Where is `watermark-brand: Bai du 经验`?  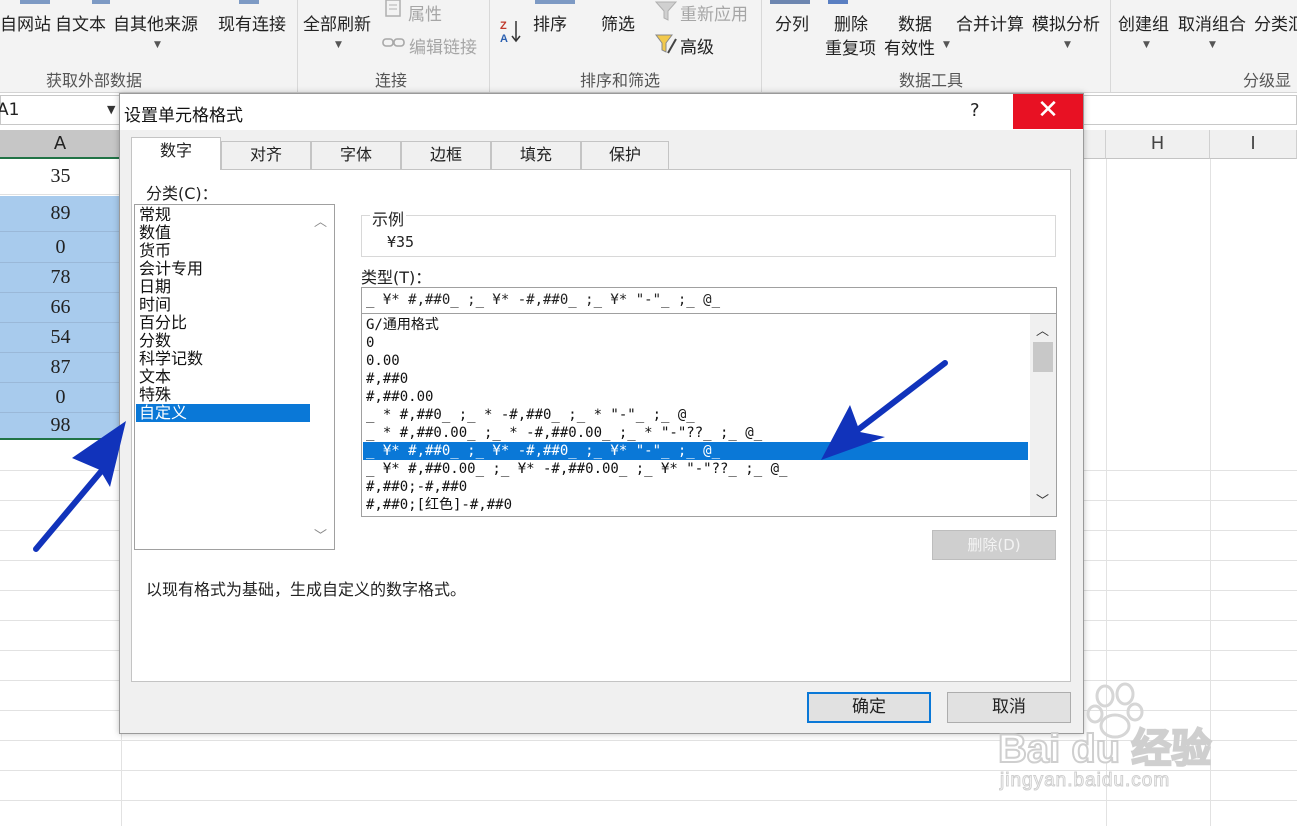
watermark-brand: Bai du 经验 is located at coordinates (1104, 749).